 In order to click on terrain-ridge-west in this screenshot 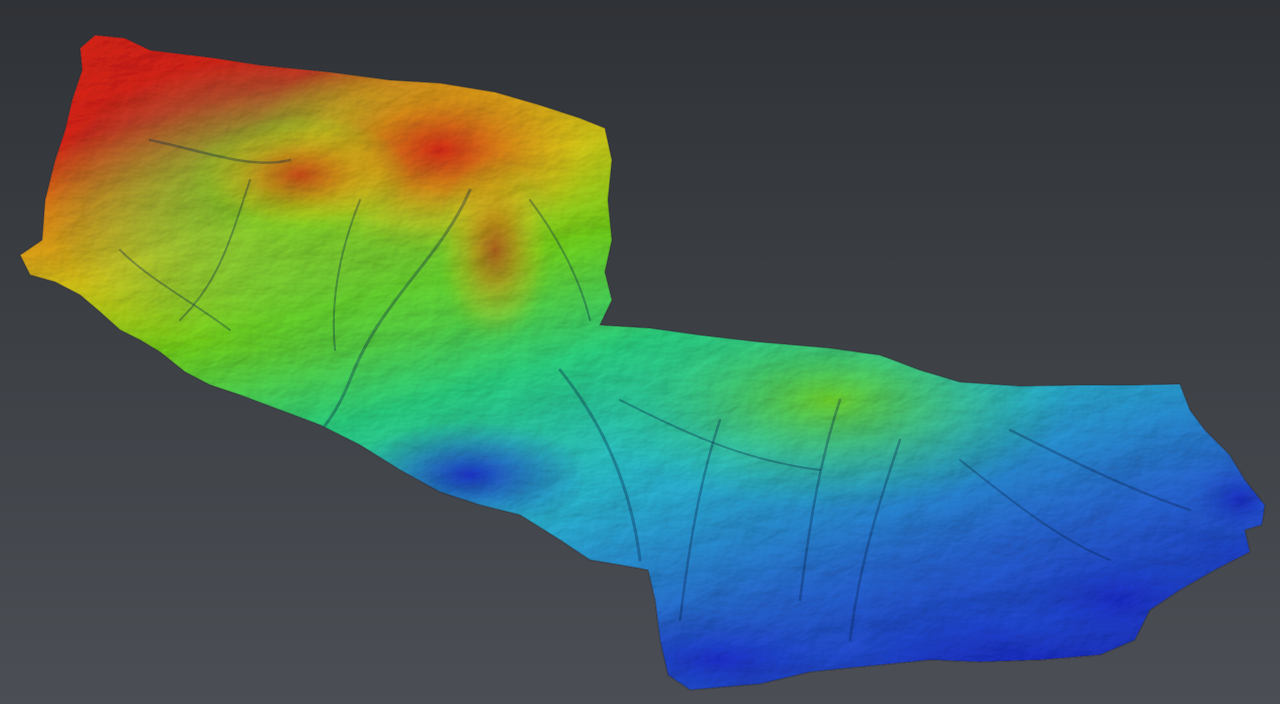, I will do `click(300, 175)`.